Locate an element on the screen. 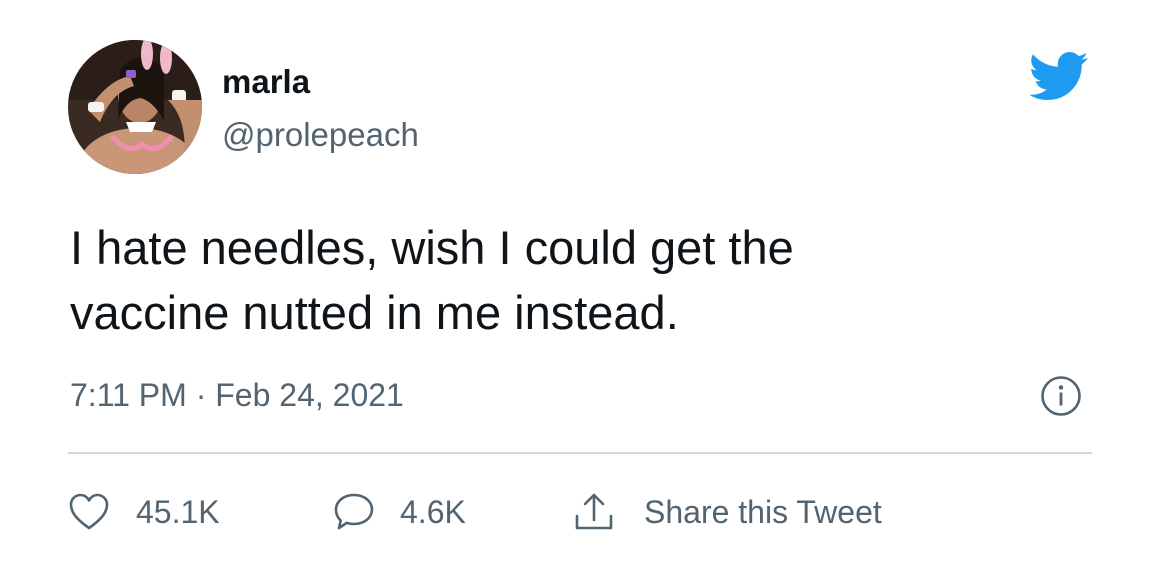  tweet-timestamp: 7:11 PM · Feb 24, 2021 is located at coordinates (237, 395).